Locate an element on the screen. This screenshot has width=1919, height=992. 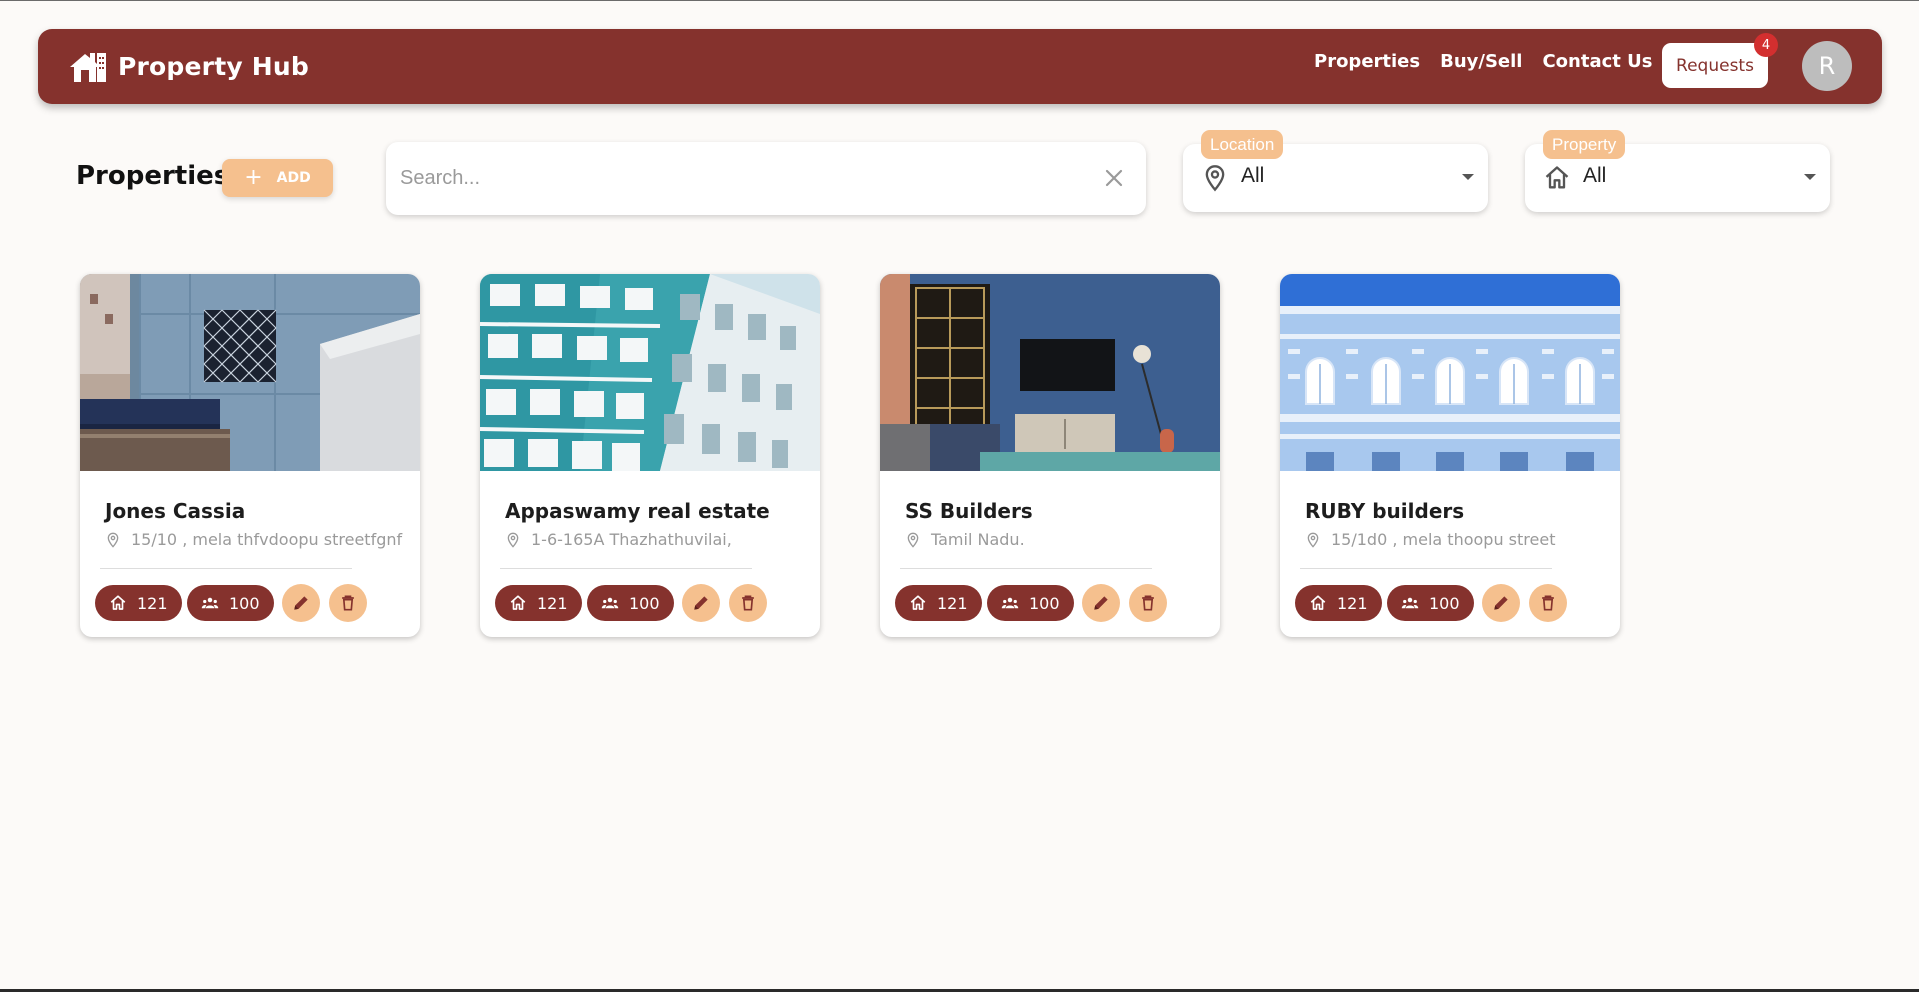
location-filter-value: All is located at coordinates (1253, 175).